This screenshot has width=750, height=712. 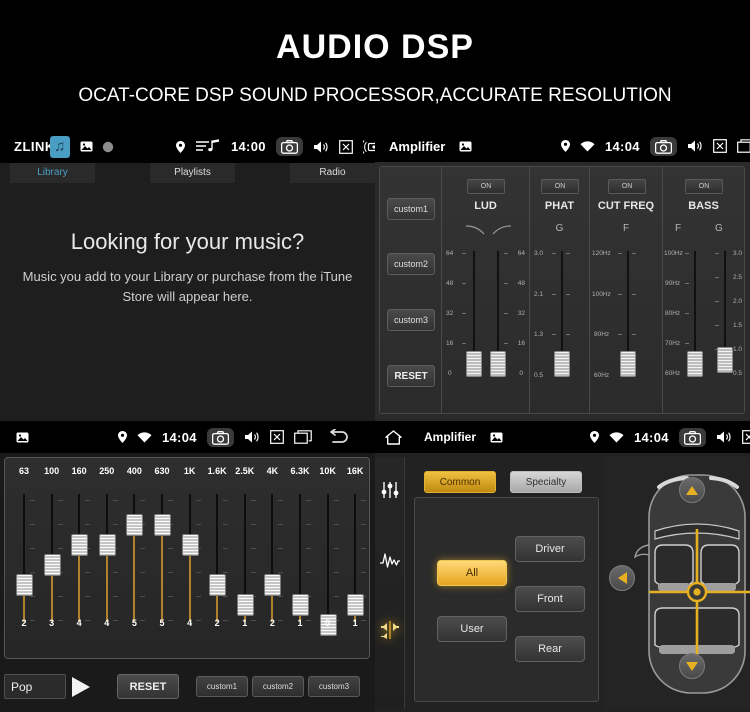 I want to click on tab-playlists: Playlists, so click(x=192, y=173).